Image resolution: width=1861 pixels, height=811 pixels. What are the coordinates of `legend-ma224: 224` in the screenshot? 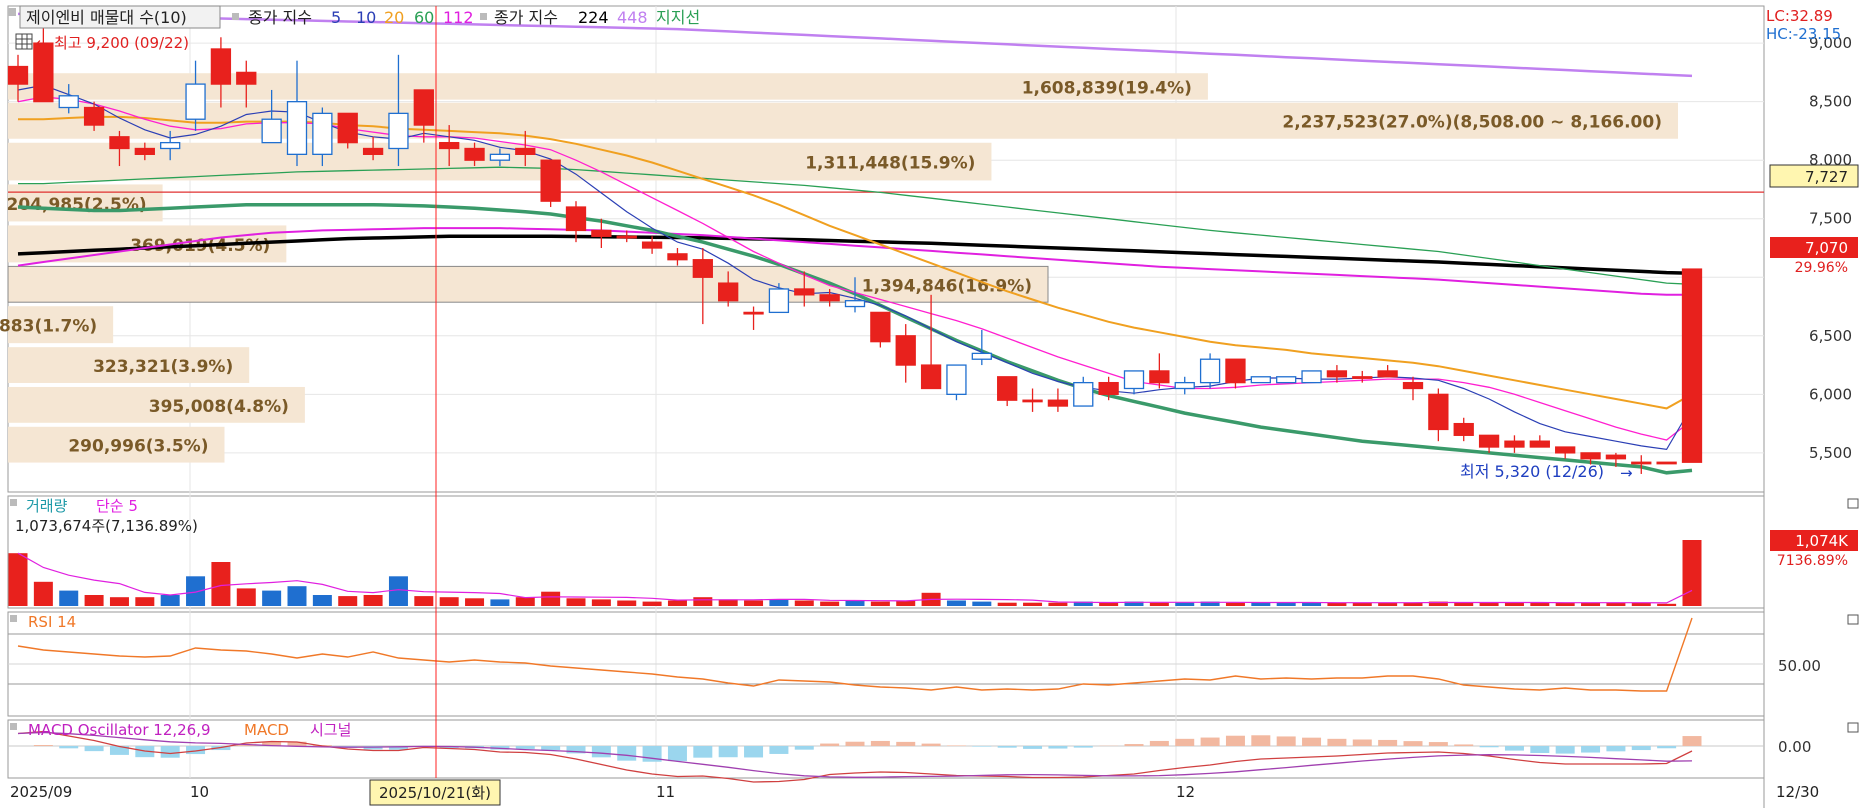 It's located at (593, 17).